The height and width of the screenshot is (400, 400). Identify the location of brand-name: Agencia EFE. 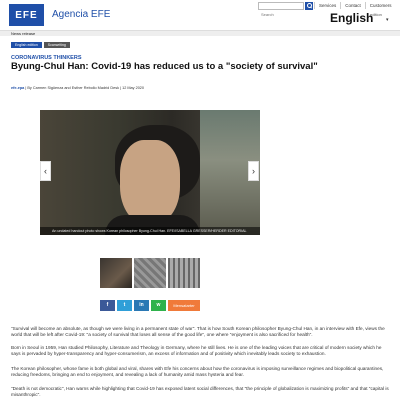
(81, 14).